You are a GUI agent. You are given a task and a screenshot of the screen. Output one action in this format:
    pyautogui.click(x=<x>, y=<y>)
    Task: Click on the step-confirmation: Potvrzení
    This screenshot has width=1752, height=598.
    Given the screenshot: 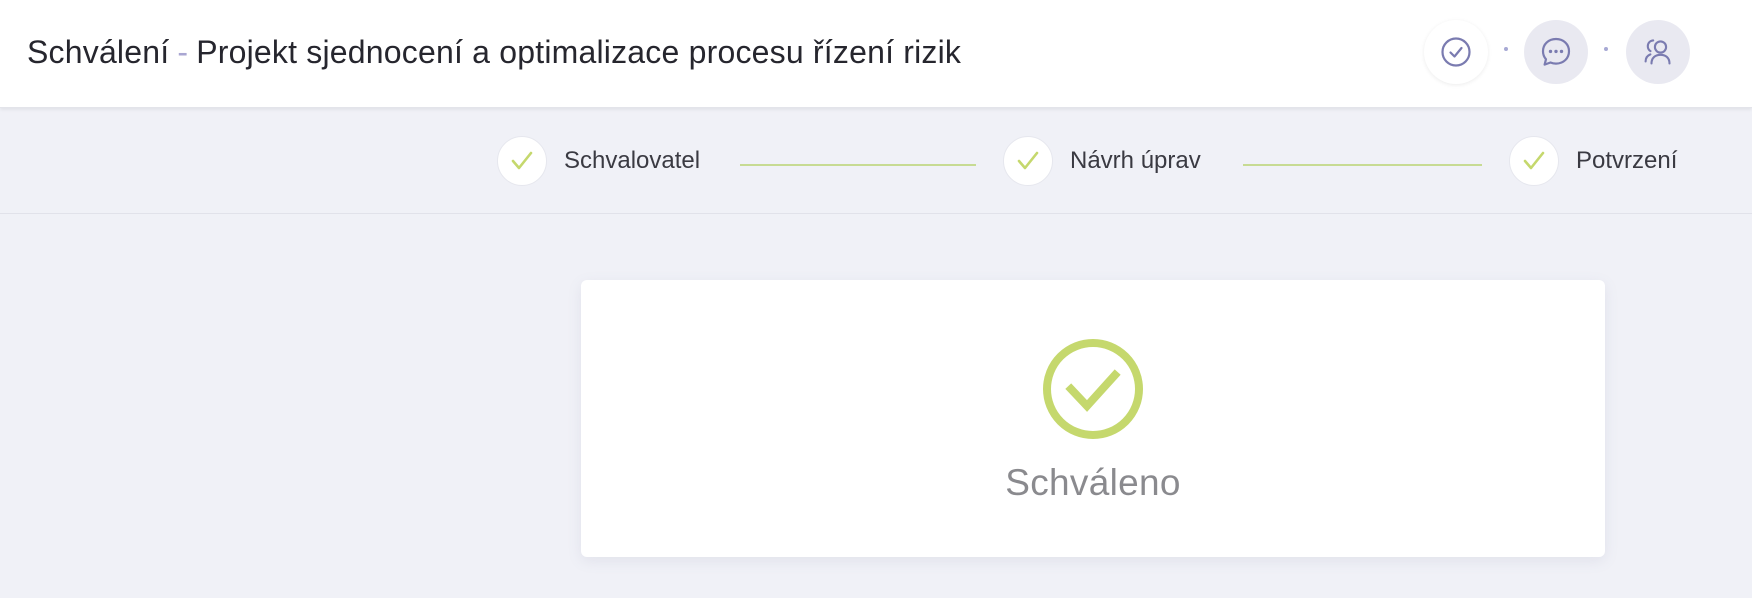 What is the action you would take?
    pyautogui.click(x=1593, y=161)
    